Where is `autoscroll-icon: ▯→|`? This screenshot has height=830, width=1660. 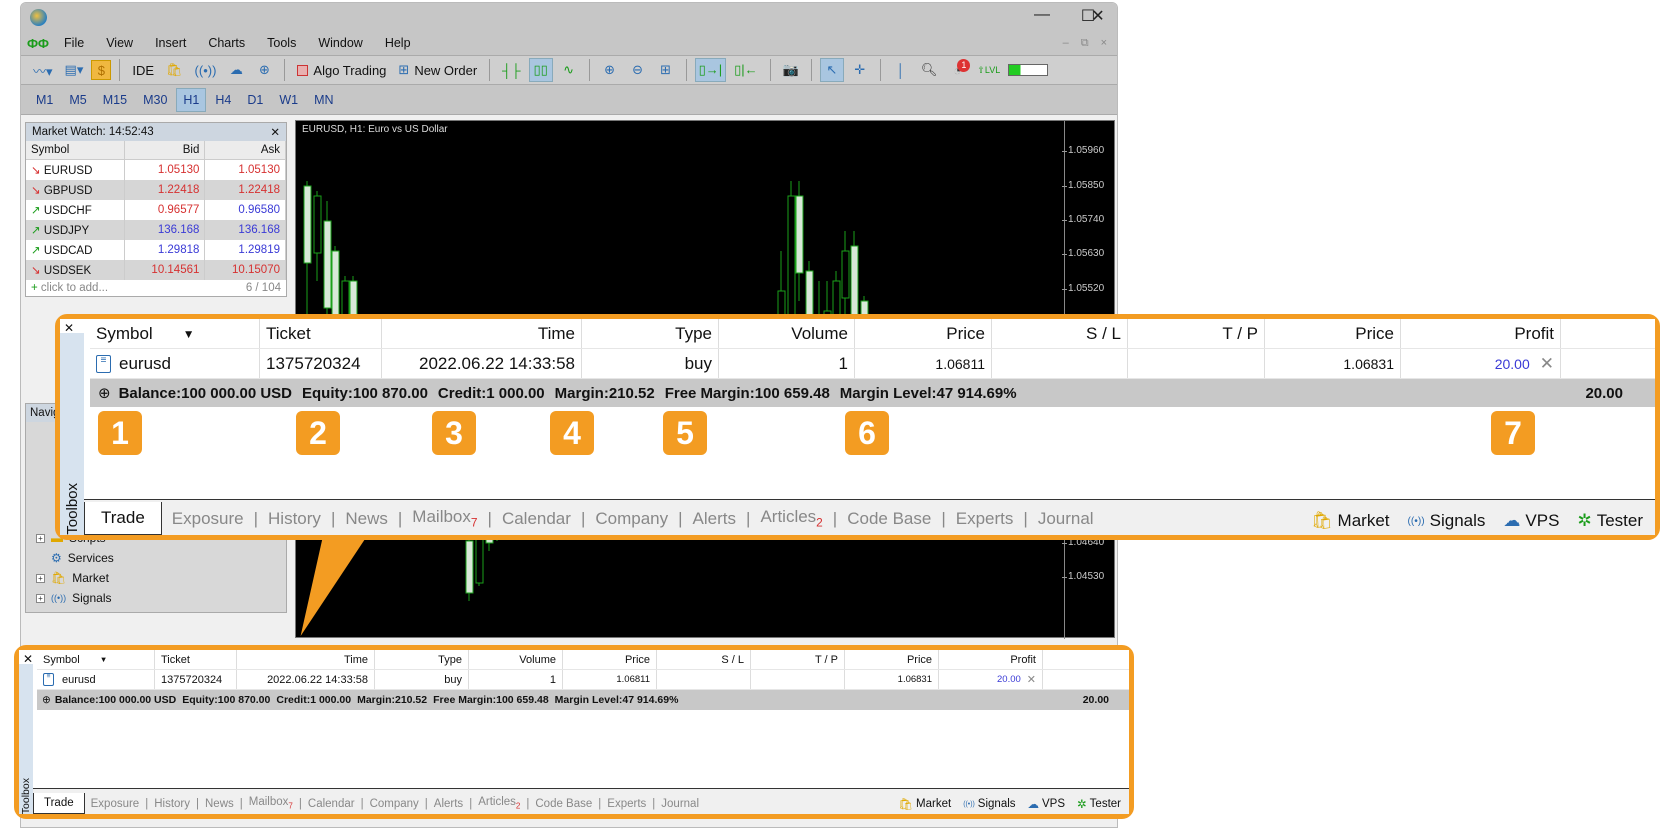
autoscroll-icon: ▯→| is located at coordinates (710, 70).